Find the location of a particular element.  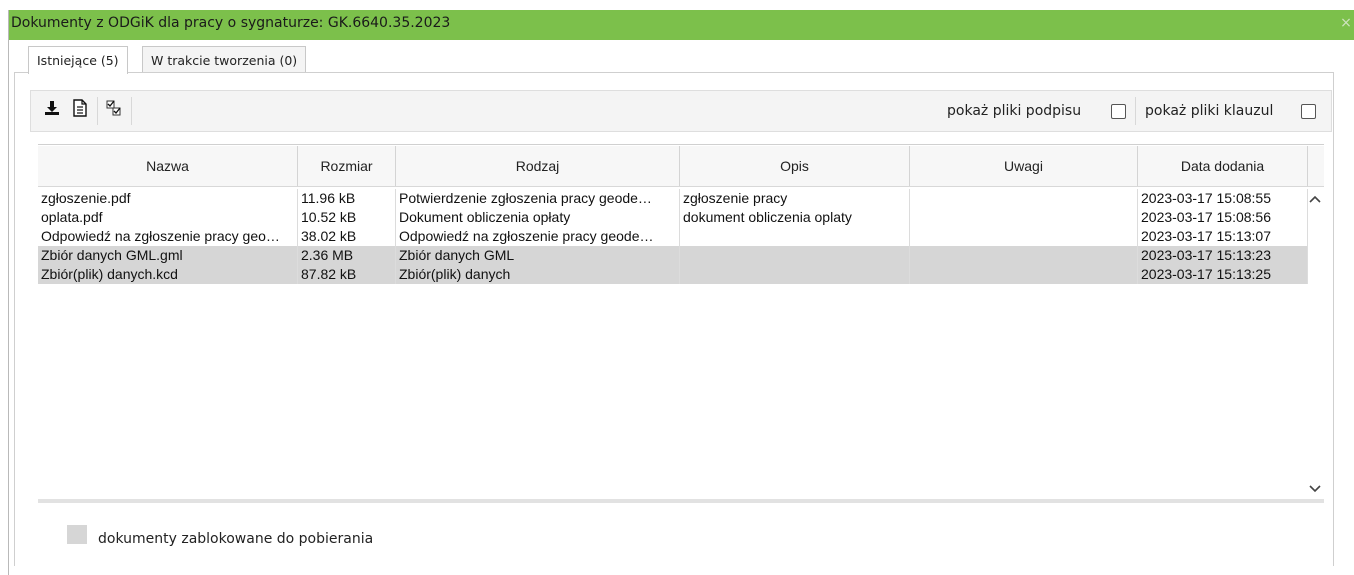

cell-description: dokument obliczenia oplaty is located at coordinates (795, 217).